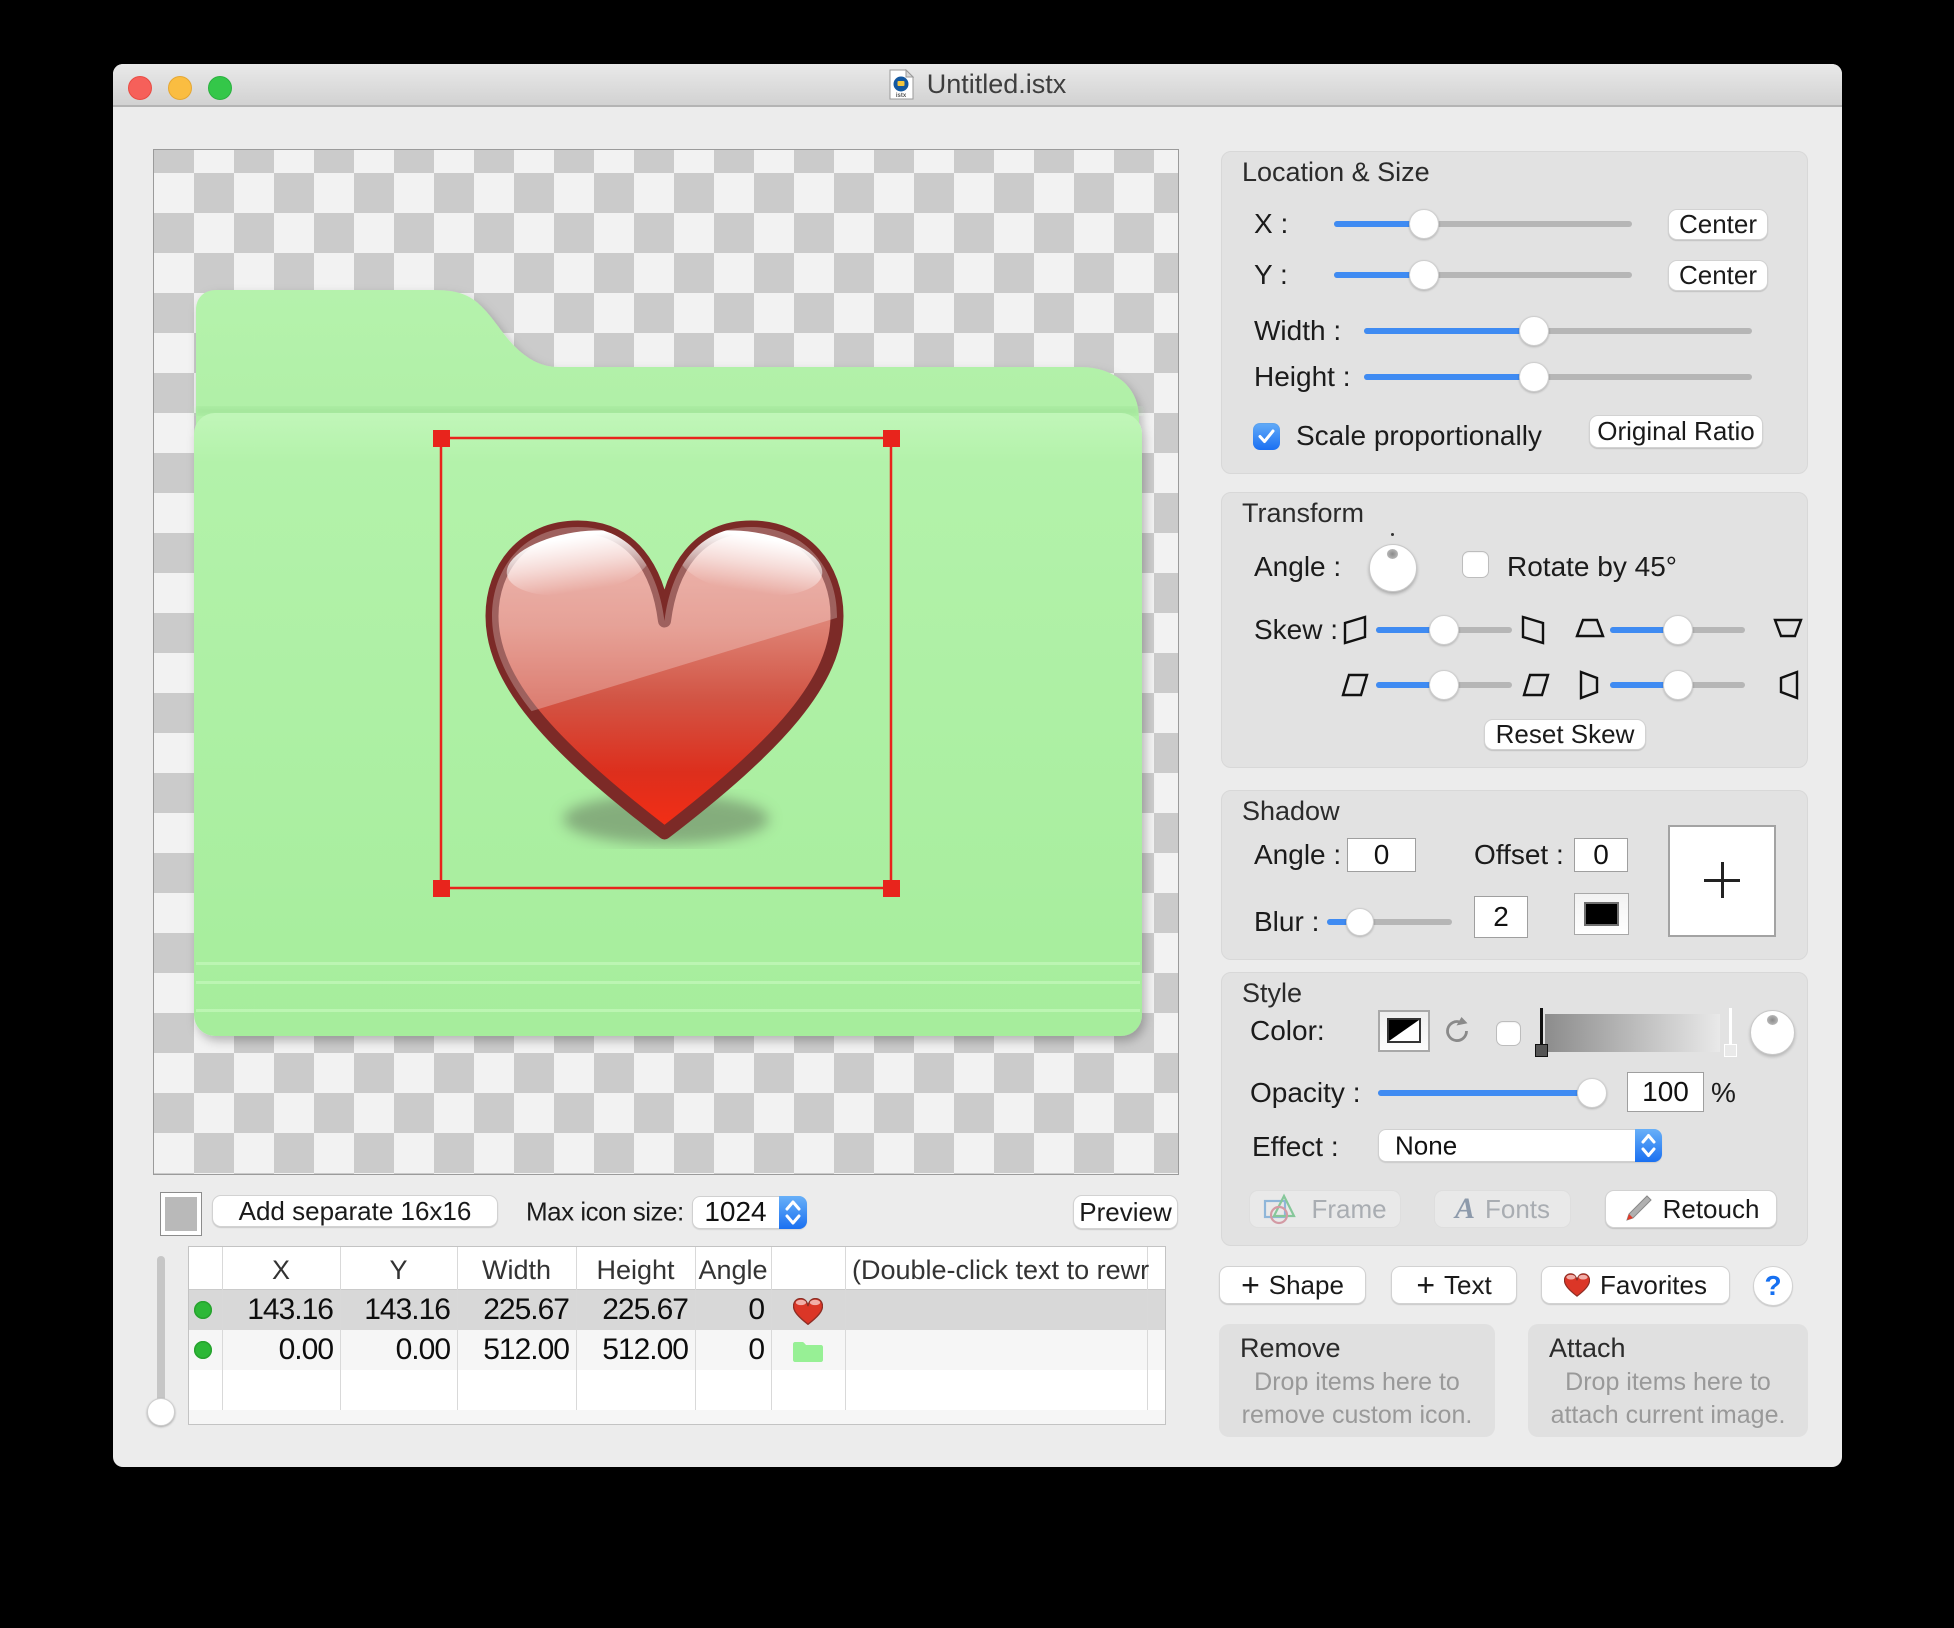 The height and width of the screenshot is (1628, 1954). What do you see at coordinates (901, 96) in the screenshot?
I see `svg-text: istx` at bounding box center [901, 96].